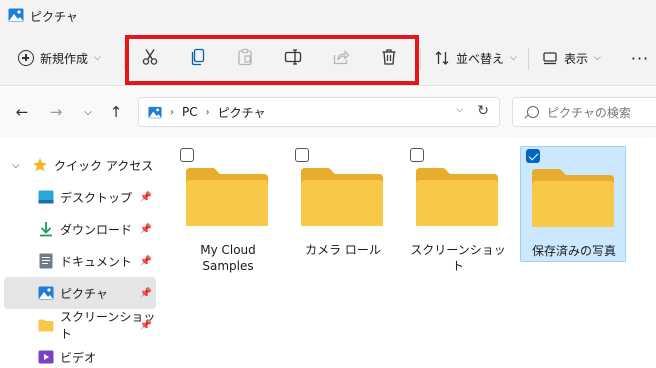  Describe the element at coordinates (272, 60) in the screenshot. I see `highlight-box` at that location.